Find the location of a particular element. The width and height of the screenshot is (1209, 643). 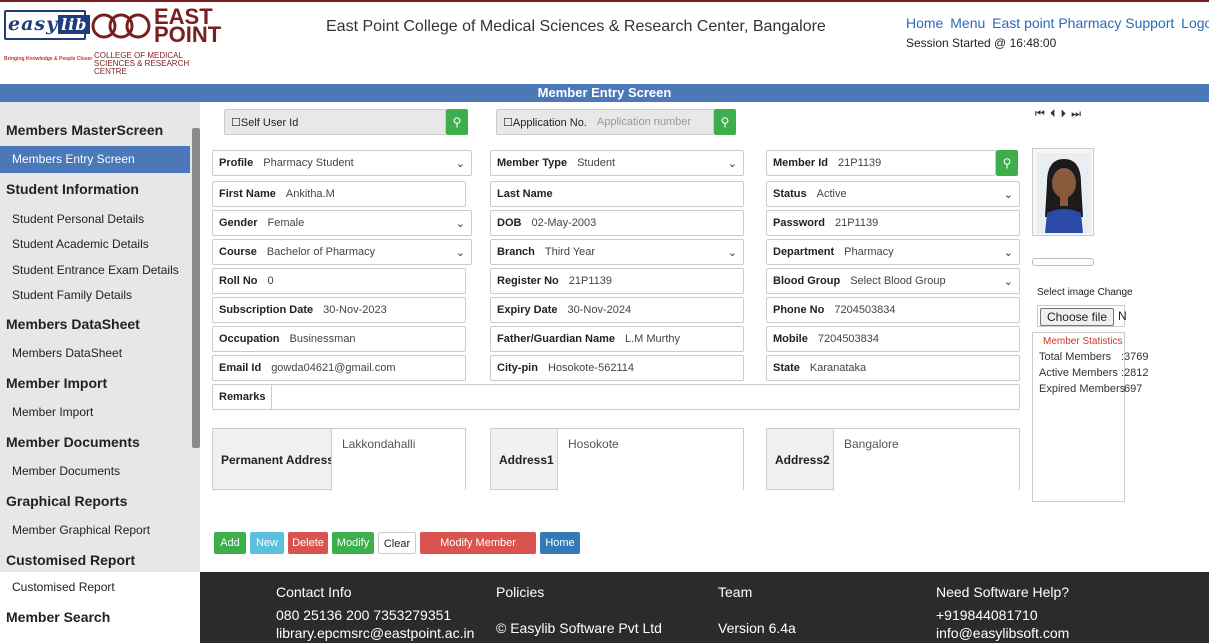

mobile-input: 7204503834 is located at coordinates (916, 339).